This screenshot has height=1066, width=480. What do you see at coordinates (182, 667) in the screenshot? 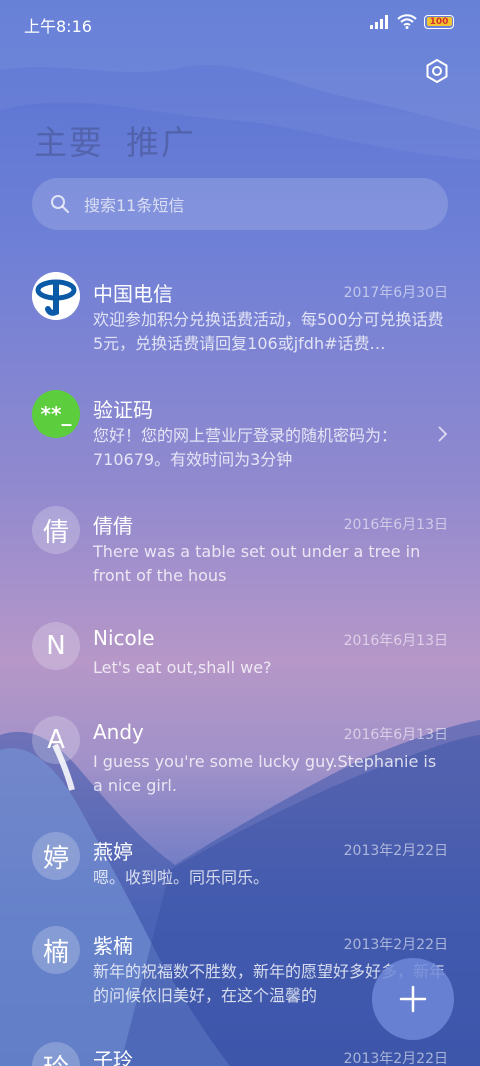
I see `message-preview: Let's eat out,shall we?` at bounding box center [182, 667].